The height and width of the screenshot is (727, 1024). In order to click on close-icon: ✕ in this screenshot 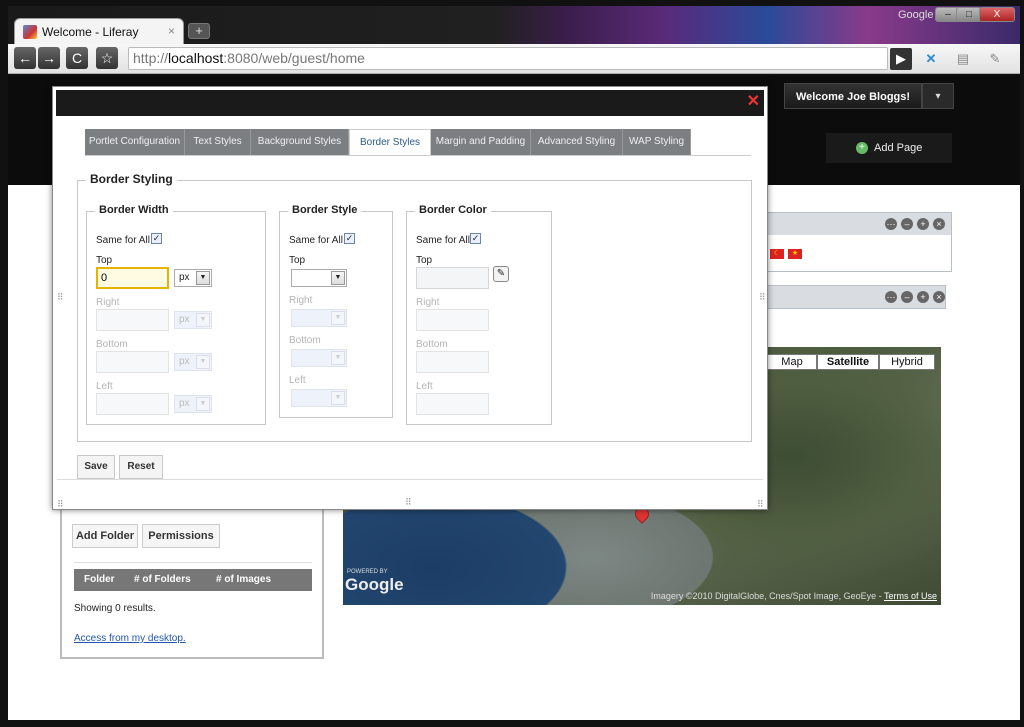, I will do `click(753, 102)`.